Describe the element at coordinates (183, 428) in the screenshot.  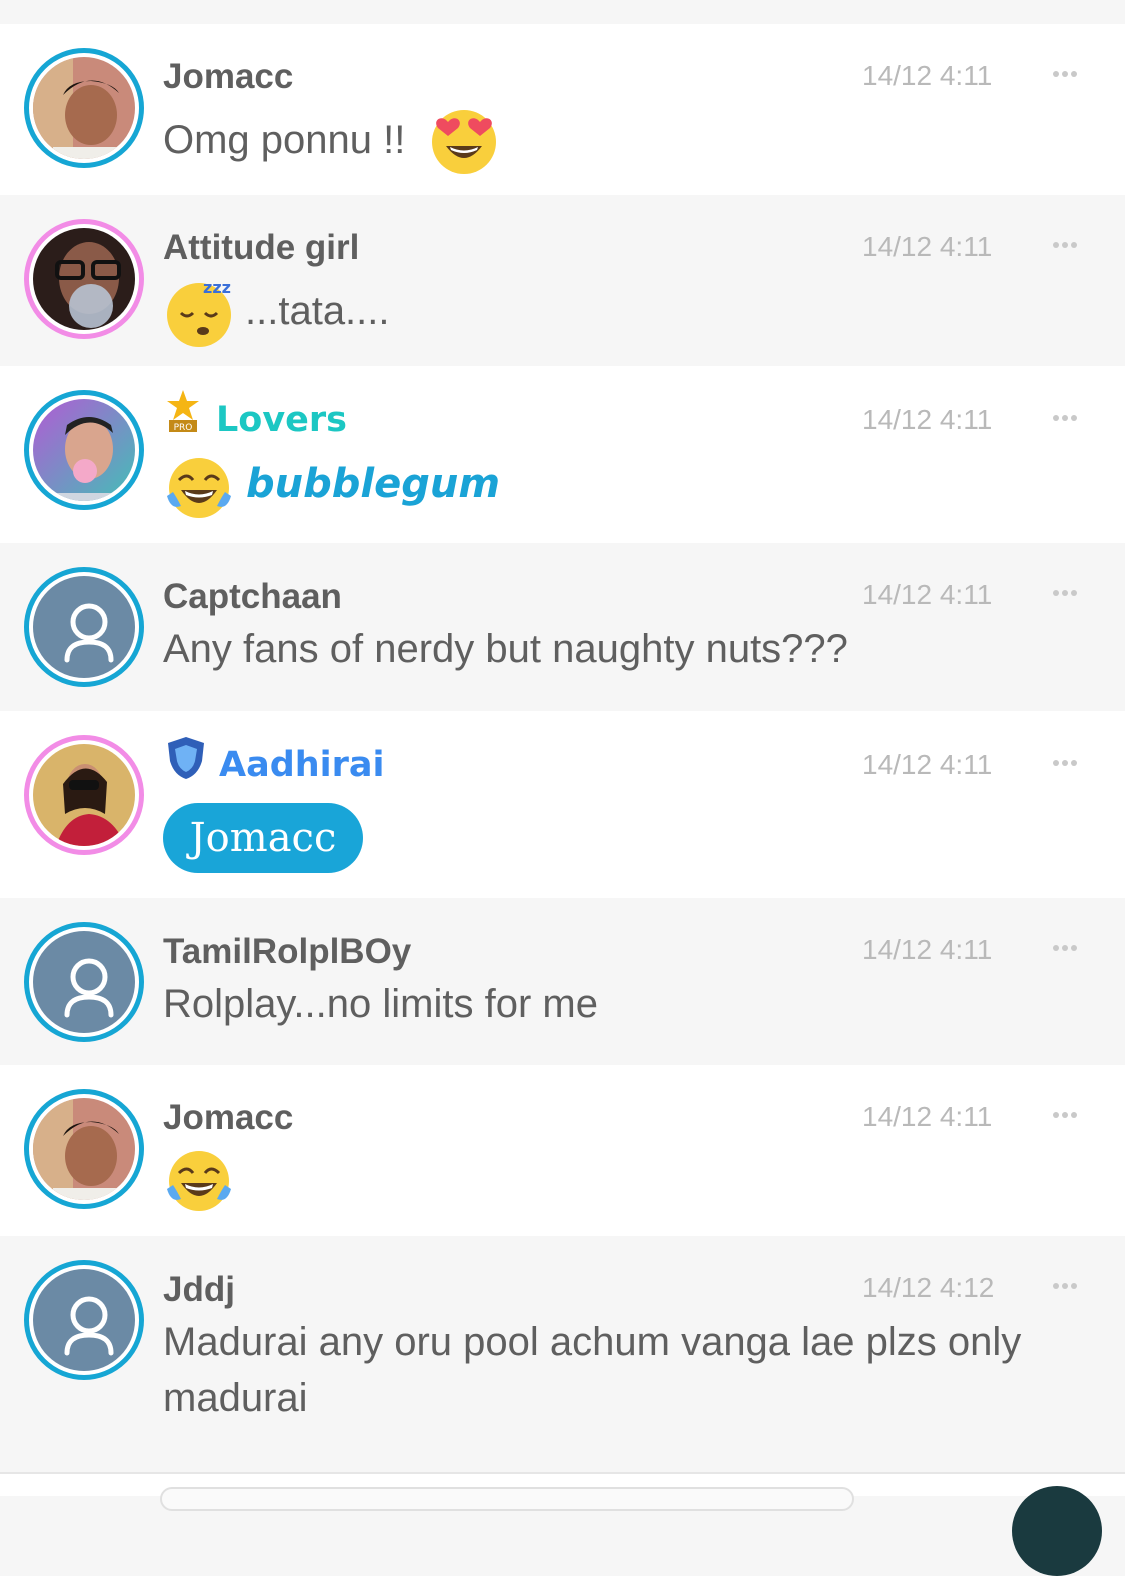
I see `pro-badge-text: PRO` at that location.